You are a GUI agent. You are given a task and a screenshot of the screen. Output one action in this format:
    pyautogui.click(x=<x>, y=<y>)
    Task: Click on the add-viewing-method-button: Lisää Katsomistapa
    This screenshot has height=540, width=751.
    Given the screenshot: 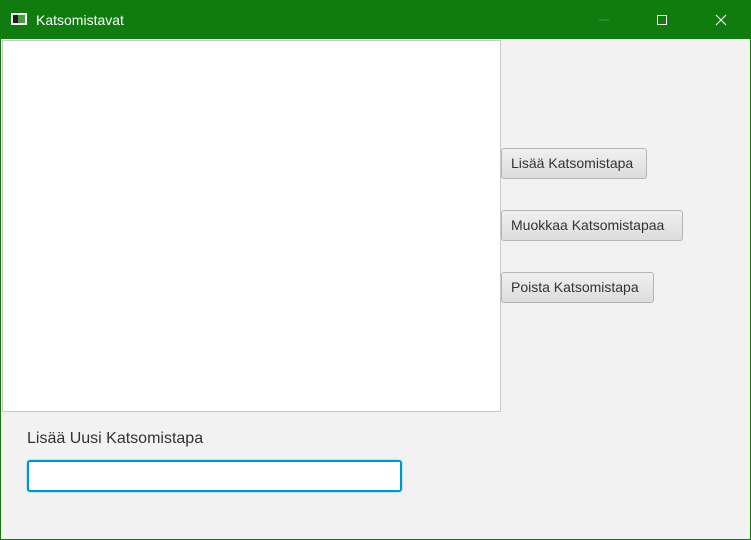 What is the action you would take?
    pyautogui.click(x=574, y=163)
    